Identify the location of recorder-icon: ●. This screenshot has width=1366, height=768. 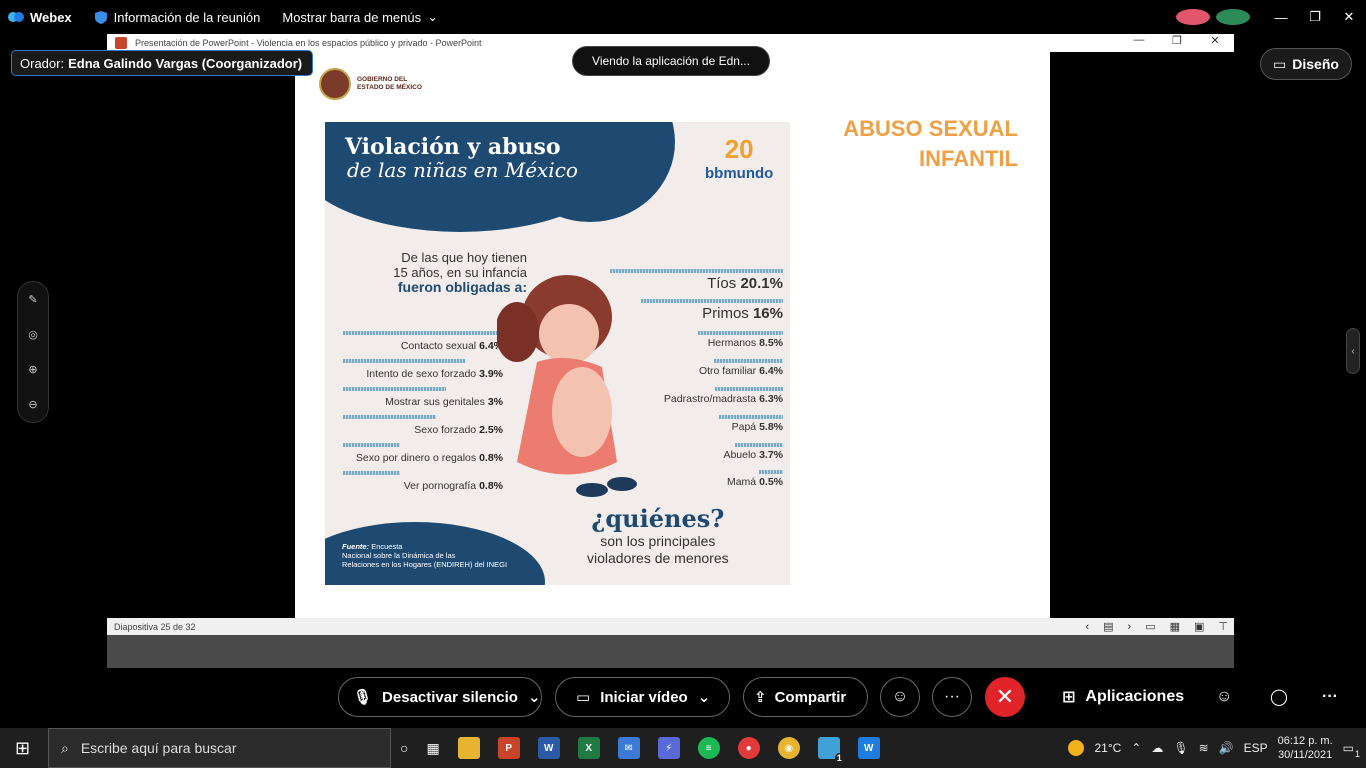
(748, 748).